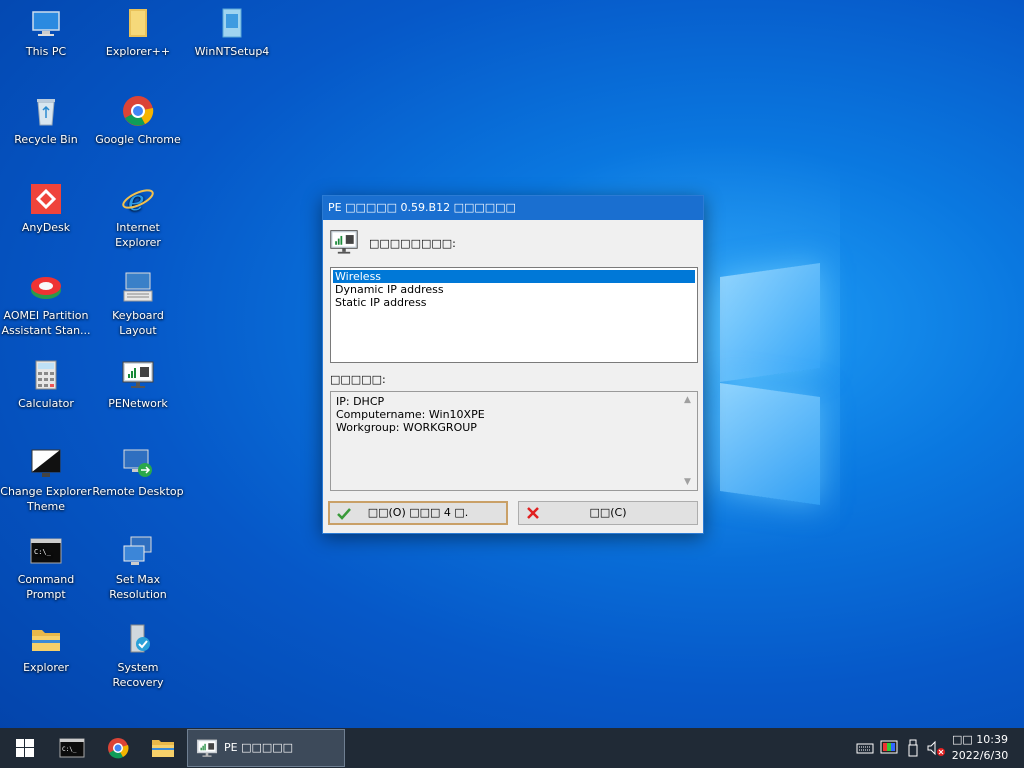 This screenshot has width=1024, height=768. Describe the element at coordinates (138, 51) in the screenshot. I see `desktop-icon-label: Explorer++` at that location.